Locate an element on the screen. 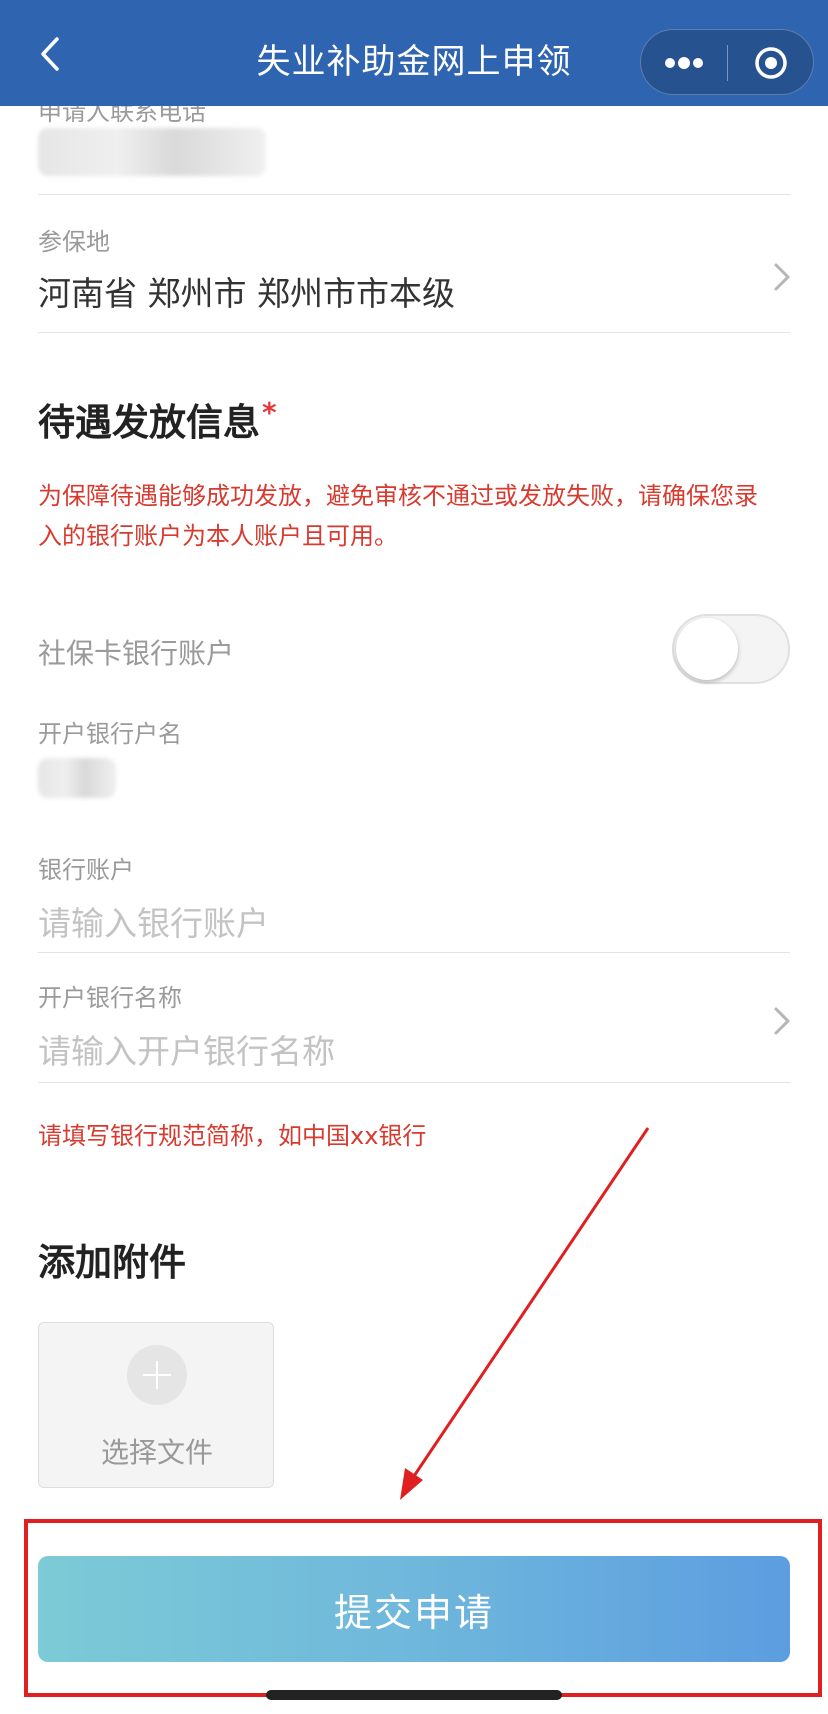 The width and height of the screenshot is (828, 1714). bank-account-field: 银行账户 请输入银行账户 is located at coordinates (414, 897).